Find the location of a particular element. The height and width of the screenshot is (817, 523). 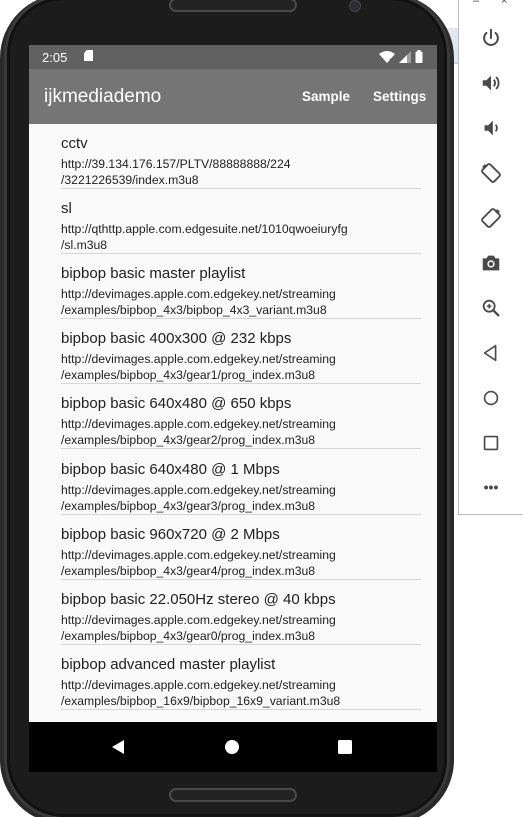

signal-icon is located at coordinates (405, 56).